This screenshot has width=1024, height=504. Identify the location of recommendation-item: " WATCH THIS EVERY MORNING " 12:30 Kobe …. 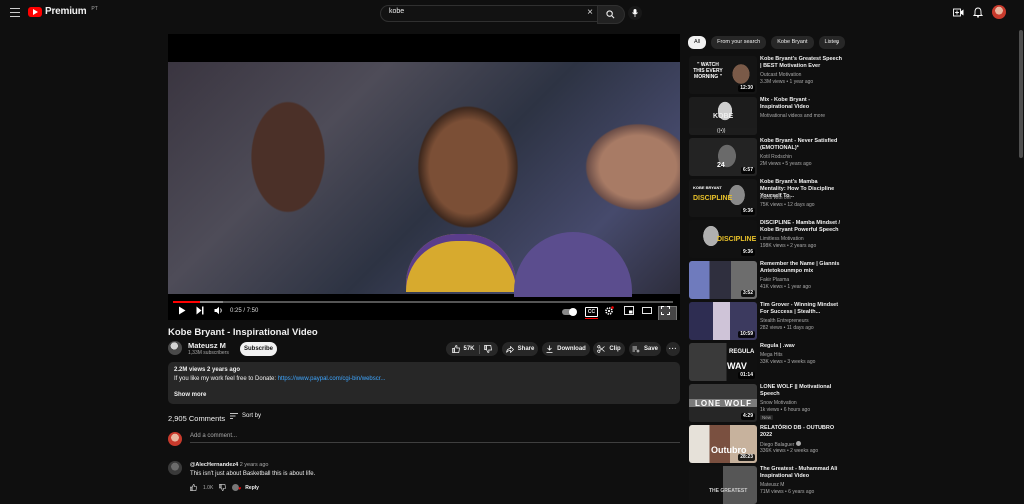
(854, 75).